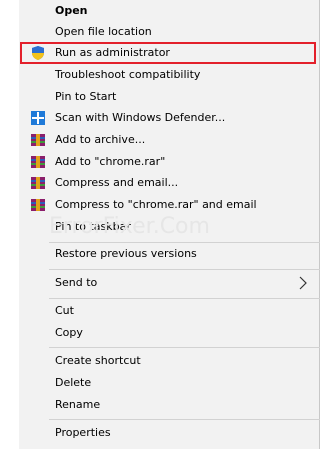 This screenshot has width=320, height=449. I want to click on menu-item-delete: Delete, so click(169, 383).